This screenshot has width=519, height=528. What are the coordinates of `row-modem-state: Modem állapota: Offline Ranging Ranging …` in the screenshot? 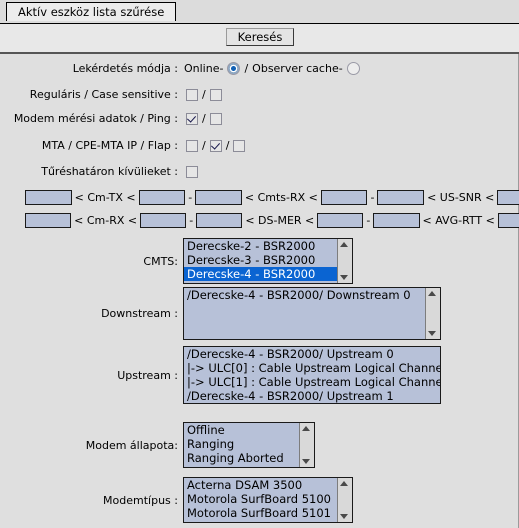 It's located at (259, 445).